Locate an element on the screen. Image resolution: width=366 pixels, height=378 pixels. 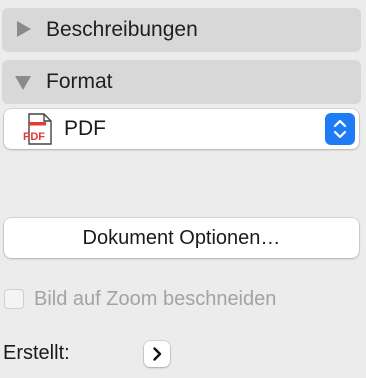
section-header-descriptions: Beschreibungen is located at coordinates (181, 30).